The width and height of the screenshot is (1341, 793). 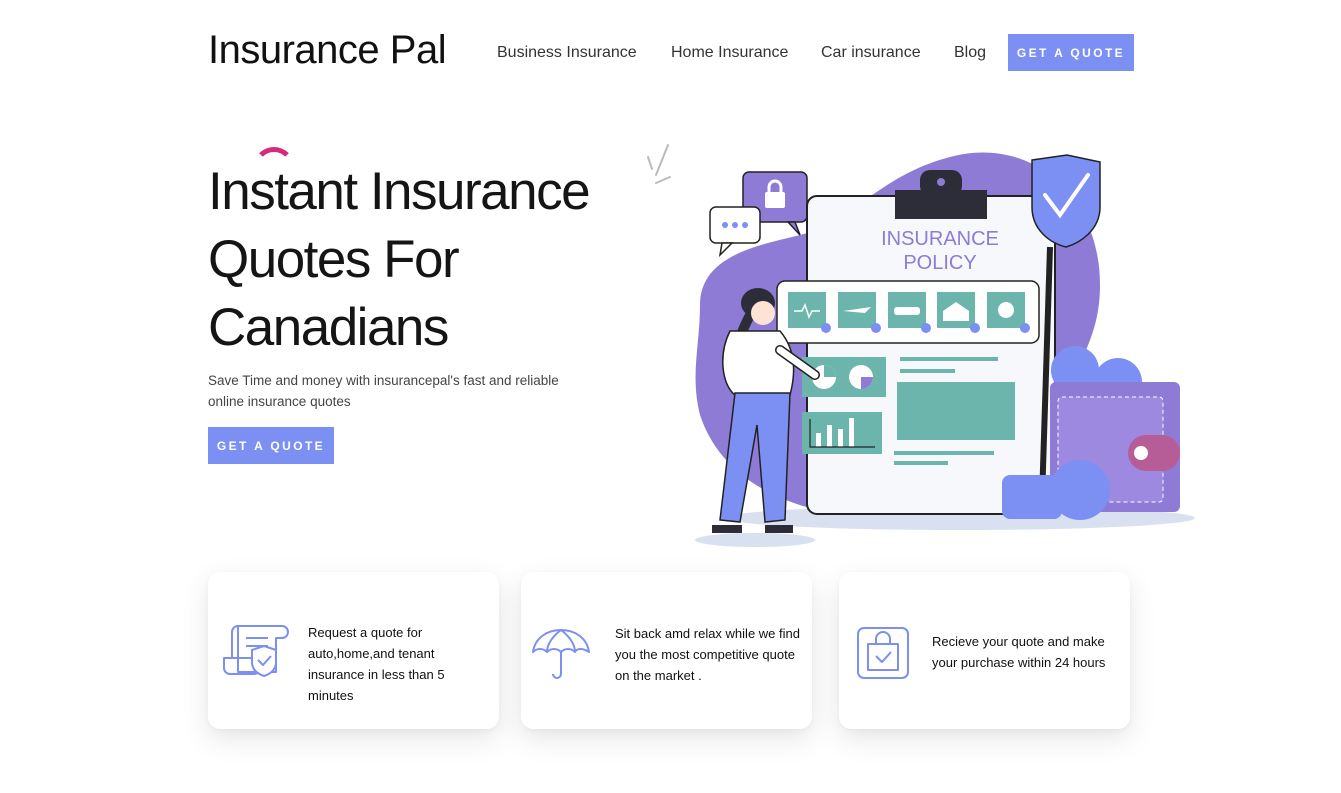 What do you see at coordinates (567, 53) in the screenshot?
I see `nav-business-insurance: Business Insurance` at bounding box center [567, 53].